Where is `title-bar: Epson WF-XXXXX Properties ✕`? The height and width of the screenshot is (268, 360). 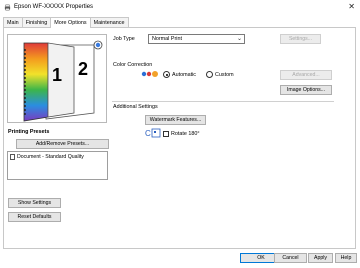 title-bar: Epson WF-XXXXX Properties ✕ is located at coordinates (180, 8).